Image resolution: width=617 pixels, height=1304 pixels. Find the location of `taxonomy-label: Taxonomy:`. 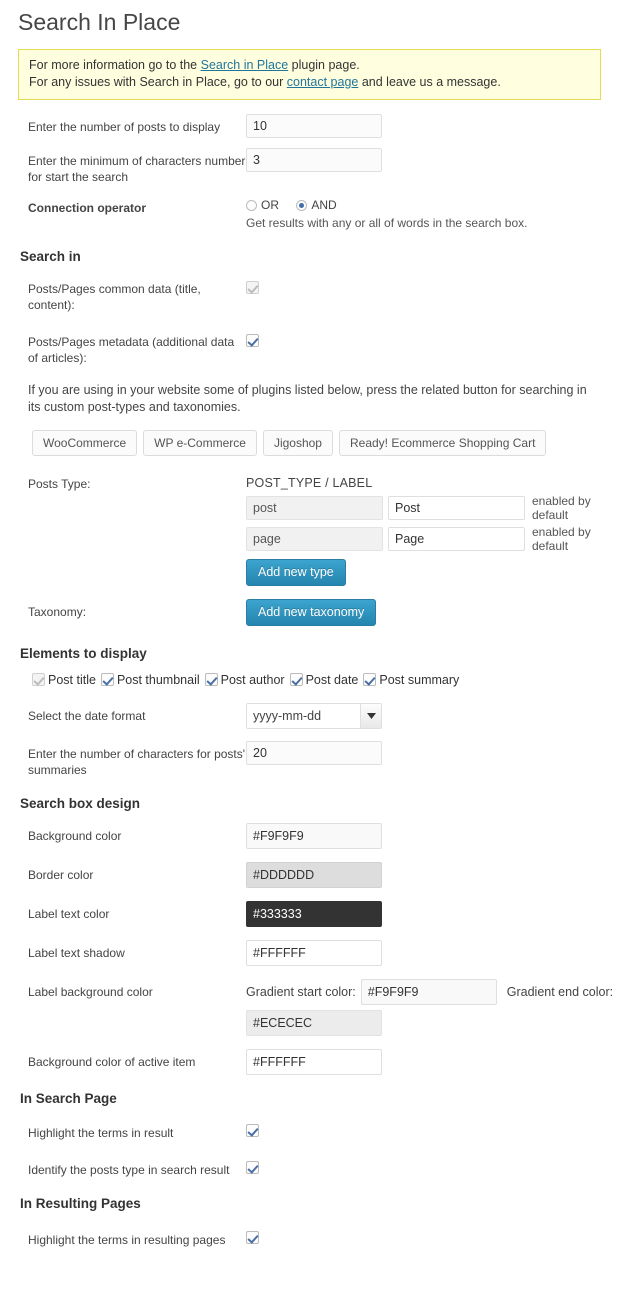

taxonomy-label: Taxonomy: is located at coordinates (57, 612).